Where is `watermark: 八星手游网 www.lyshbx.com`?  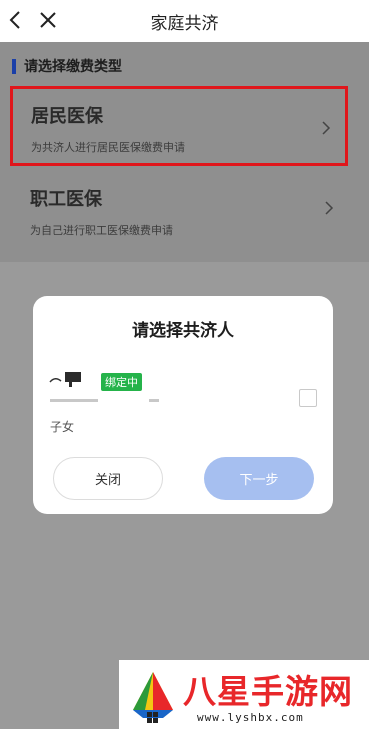
watermark: 八星手游网 www.lyshbx.com is located at coordinates (244, 694).